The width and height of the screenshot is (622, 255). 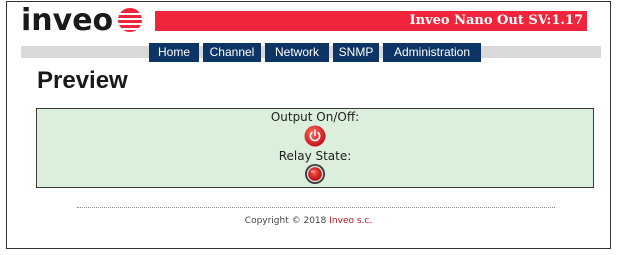 What do you see at coordinates (174, 52) in the screenshot?
I see `nav-home: Home` at bounding box center [174, 52].